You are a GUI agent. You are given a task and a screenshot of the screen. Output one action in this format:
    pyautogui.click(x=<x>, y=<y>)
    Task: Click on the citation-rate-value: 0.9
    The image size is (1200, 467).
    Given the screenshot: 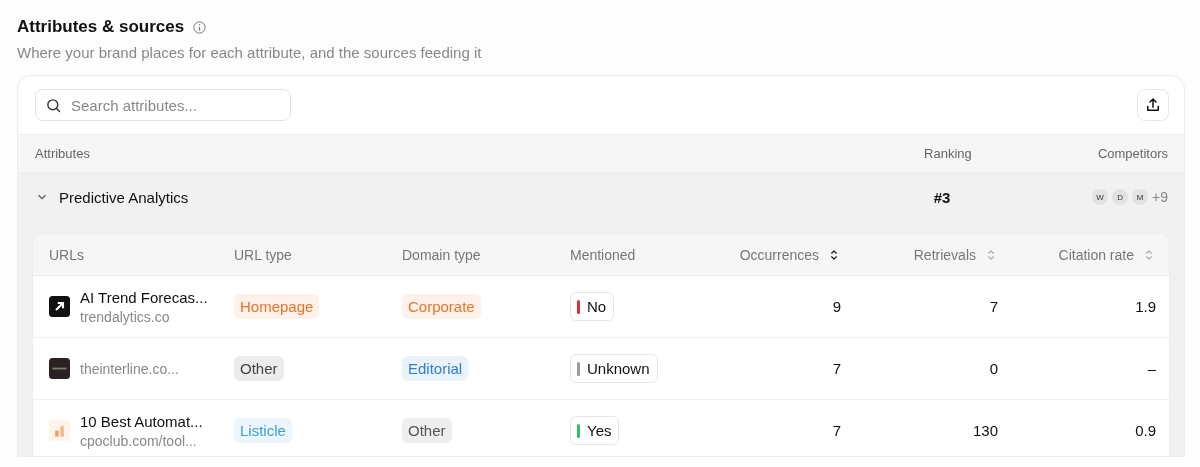 What is the action you would take?
    pyautogui.click(x=1145, y=430)
    